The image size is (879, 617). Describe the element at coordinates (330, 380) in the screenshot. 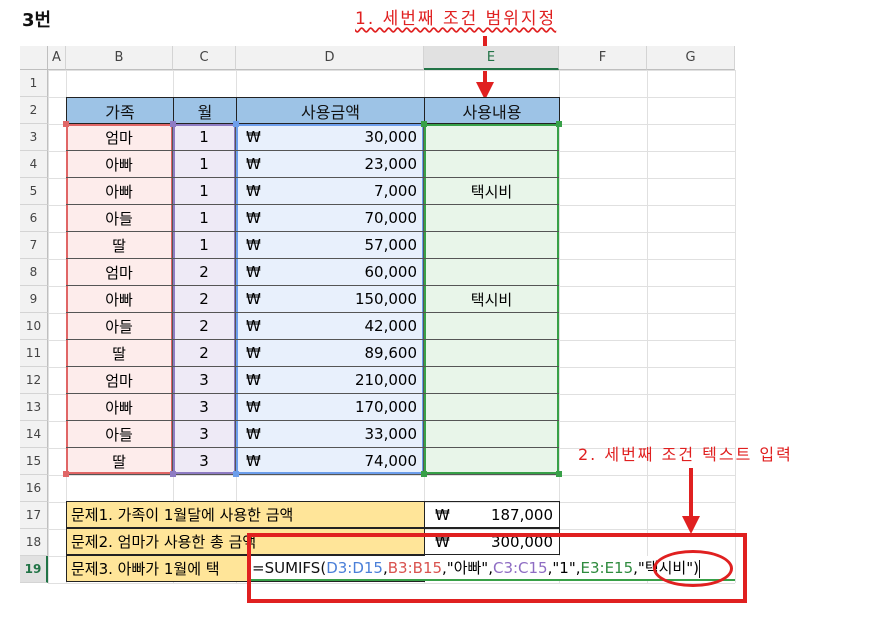

I see `amount-cell: ₩210,000` at that location.